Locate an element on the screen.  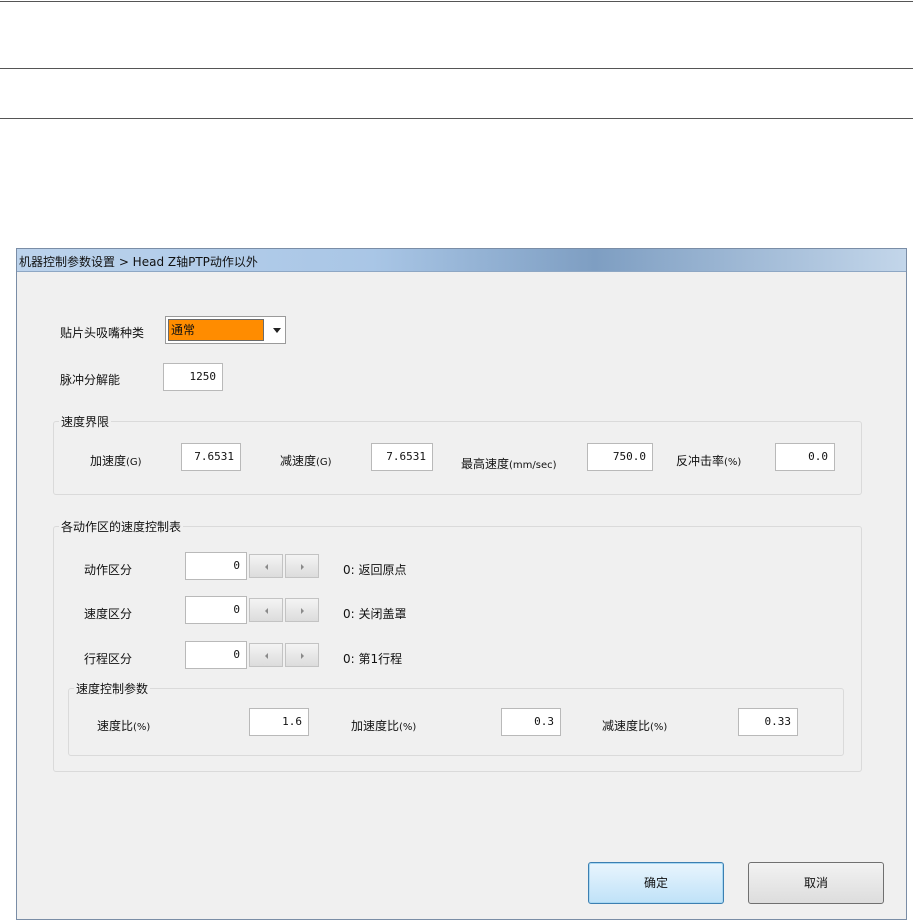
max-speed-label-group: 最高速度(mm/sec) is located at coordinates (509, 463).